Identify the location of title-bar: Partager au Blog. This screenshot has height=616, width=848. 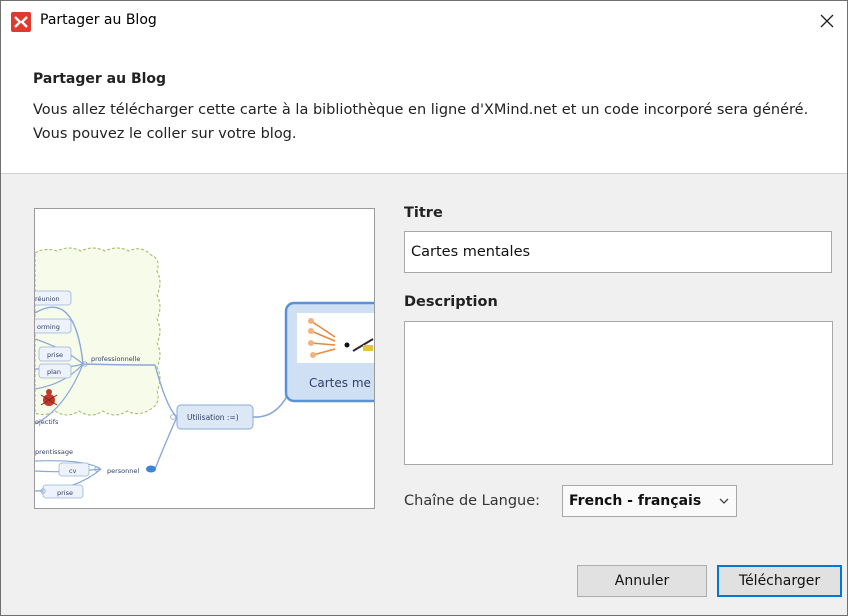
(424, 21).